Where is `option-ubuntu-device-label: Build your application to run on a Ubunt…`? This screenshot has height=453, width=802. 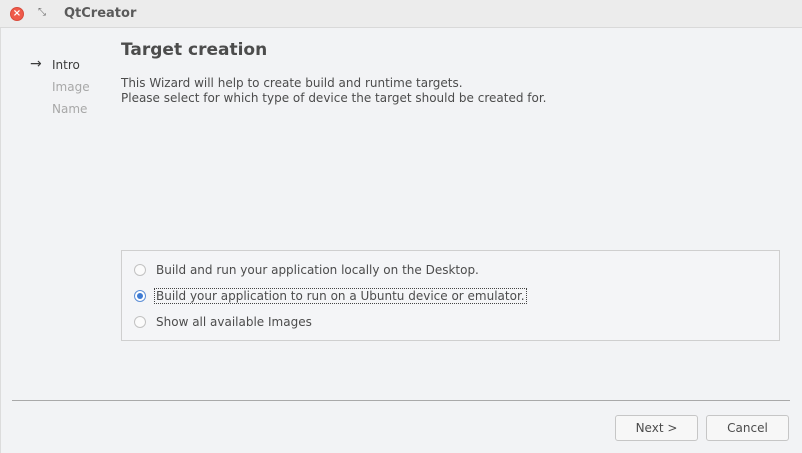 option-ubuntu-device-label: Build your application to run on a Ubunt… is located at coordinates (340, 296).